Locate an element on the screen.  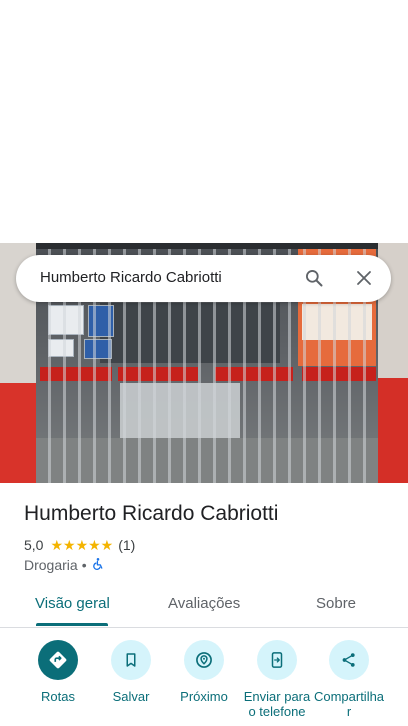
photo-right-red-wall is located at coordinates (393, 430).